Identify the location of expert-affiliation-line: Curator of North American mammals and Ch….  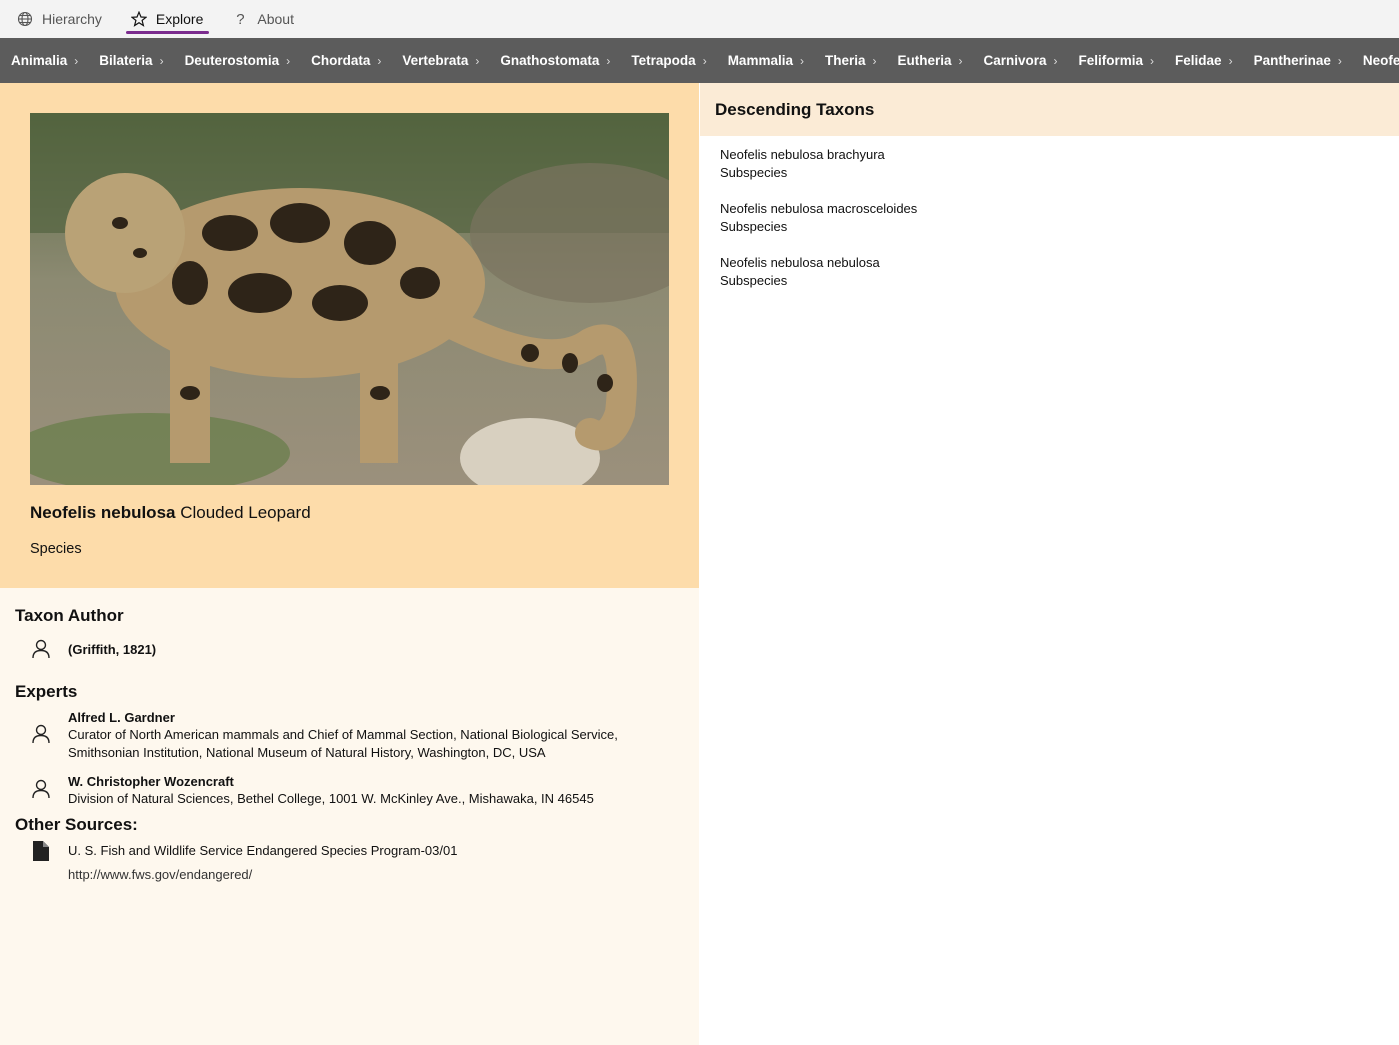
(343, 734).